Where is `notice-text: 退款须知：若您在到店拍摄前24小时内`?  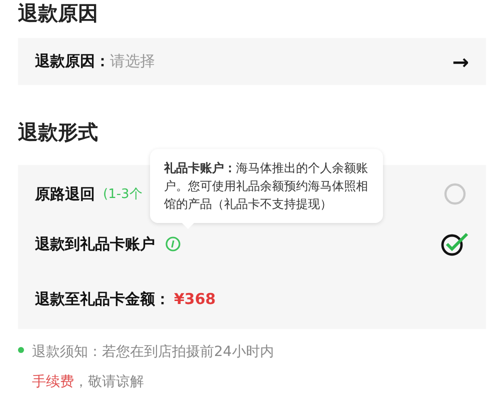
notice-text: 退款须知：若您在到店拍摄前24小时内 is located at coordinates (153, 352).